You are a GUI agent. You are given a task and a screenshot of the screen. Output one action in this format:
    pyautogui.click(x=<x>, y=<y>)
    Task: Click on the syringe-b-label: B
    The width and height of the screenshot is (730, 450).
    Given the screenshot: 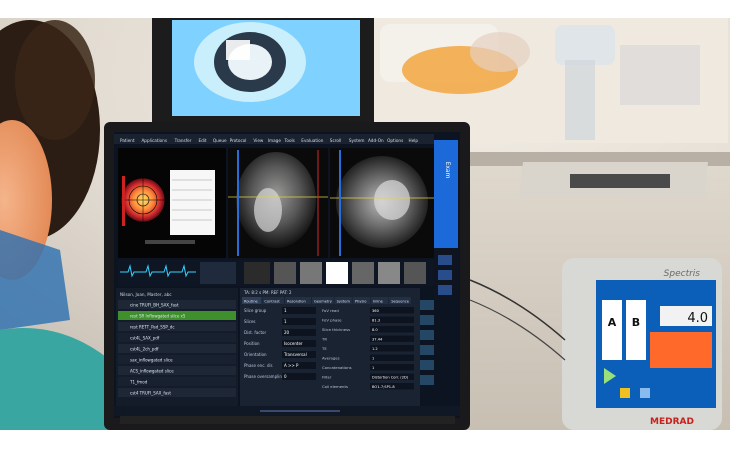 What is the action you would take?
    pyautogui.click(x=636, y=322)
    